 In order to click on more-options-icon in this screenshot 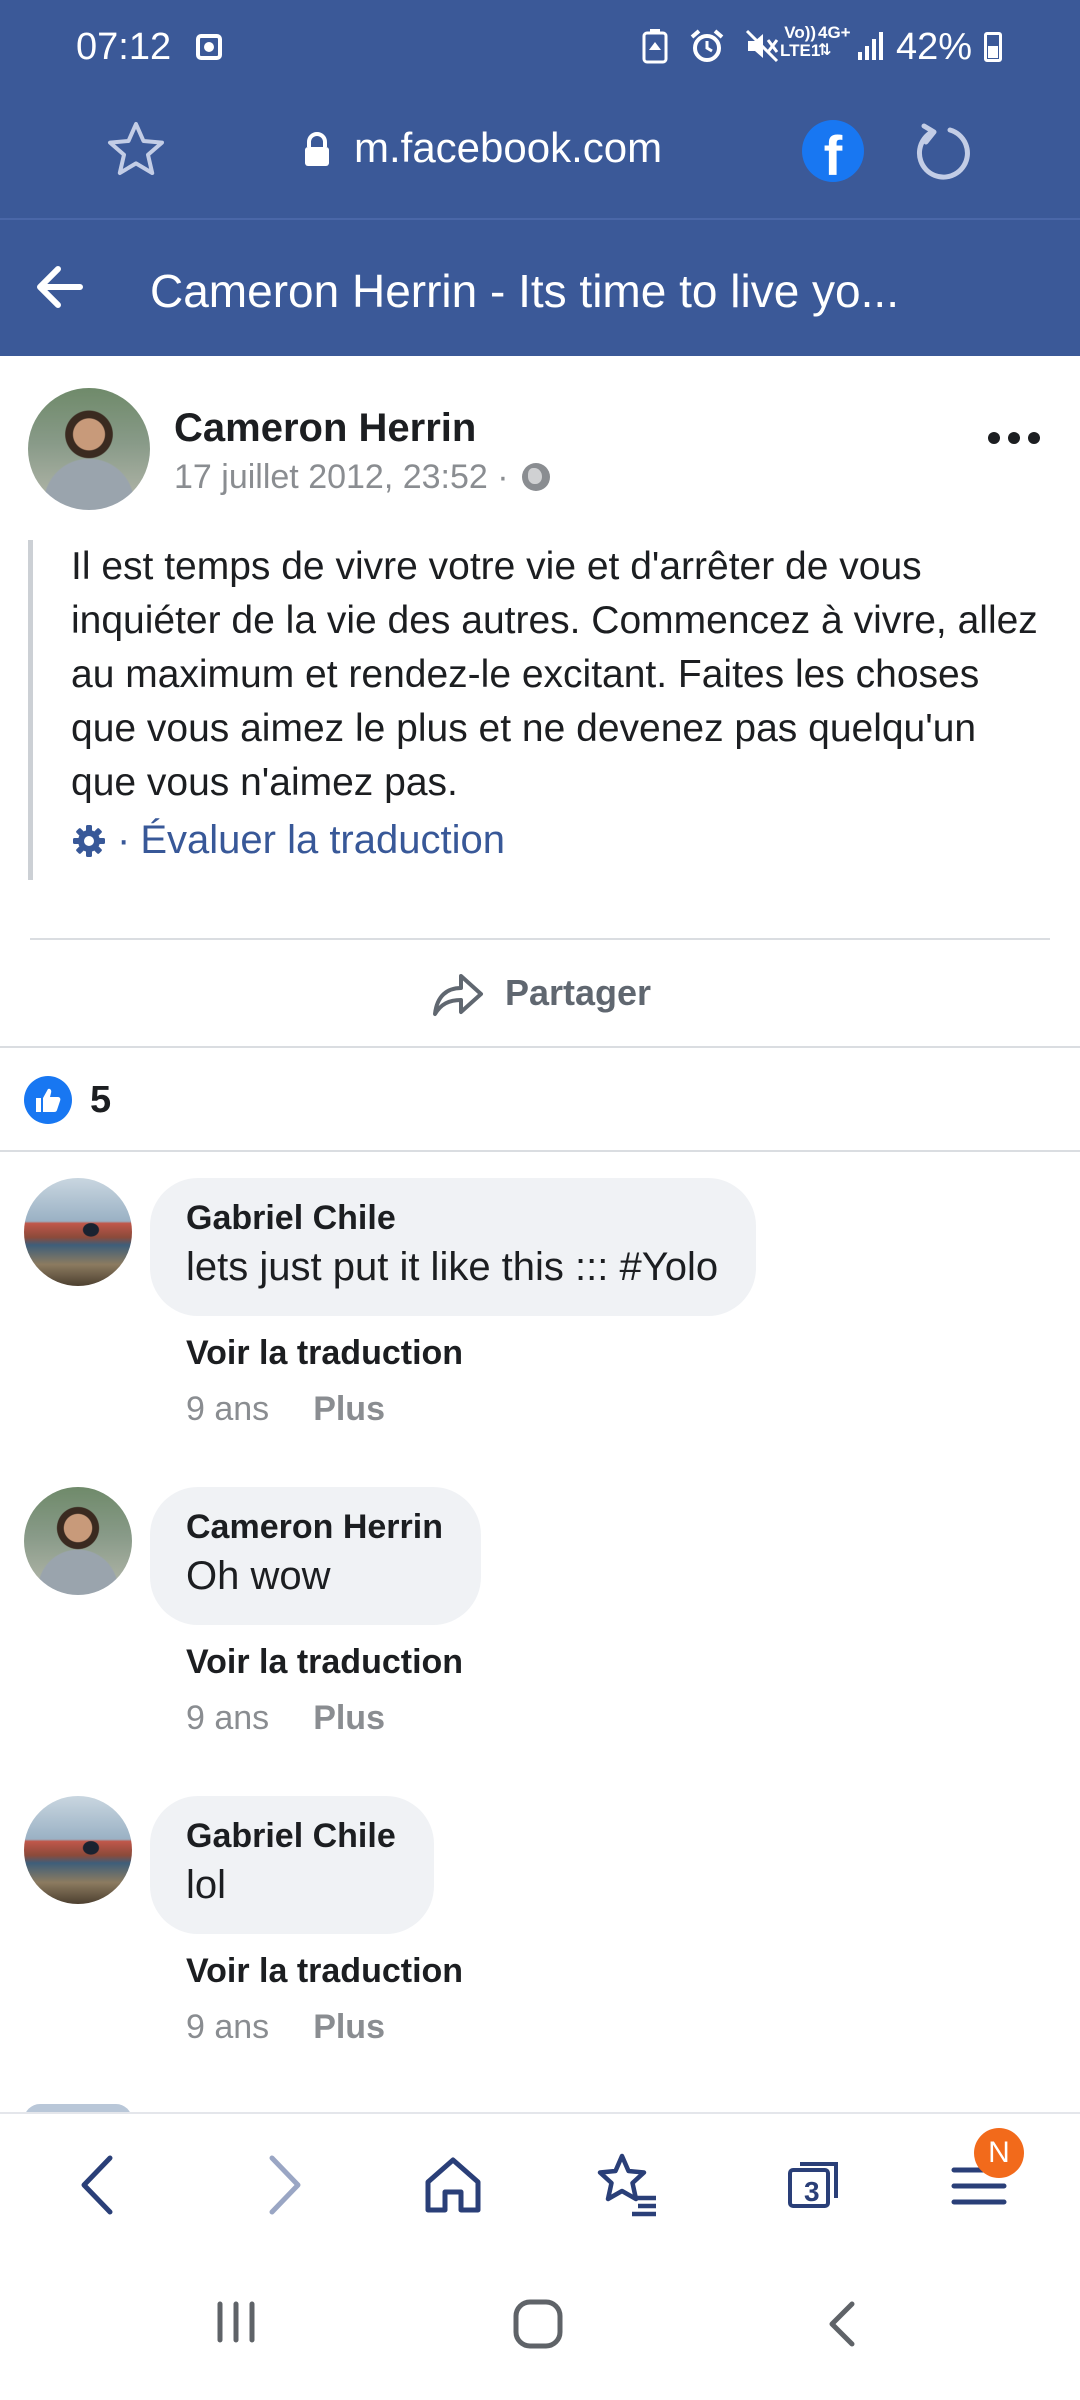, I will do `click(1014, 438)`.